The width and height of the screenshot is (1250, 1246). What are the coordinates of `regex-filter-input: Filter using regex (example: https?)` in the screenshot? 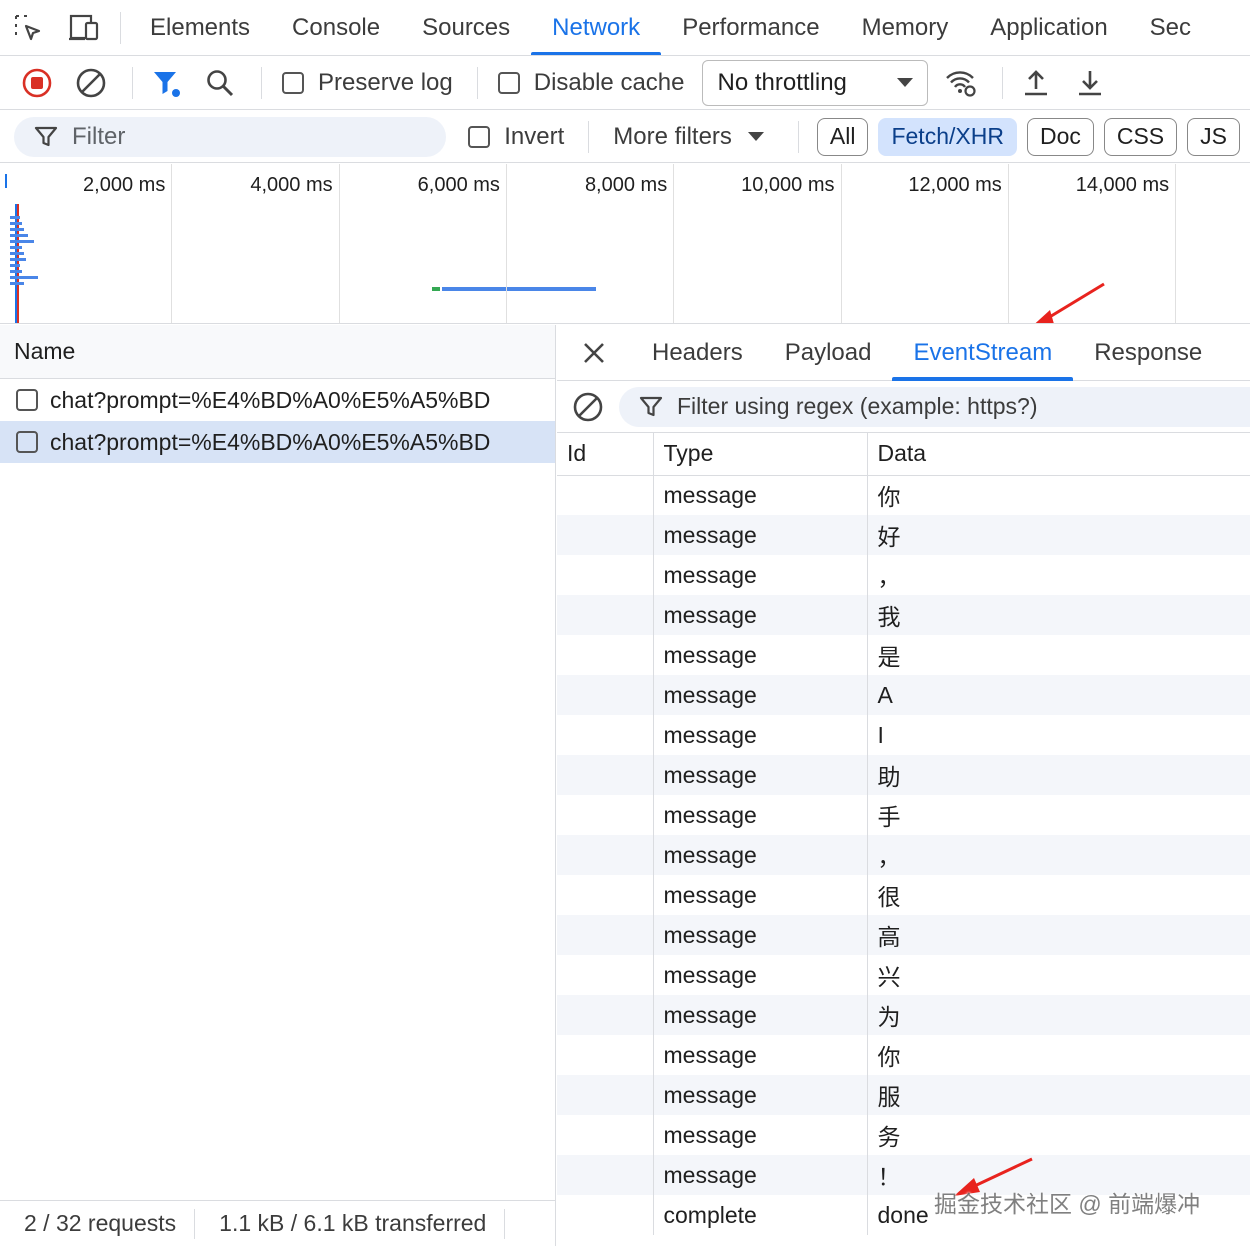 It's located at (934, 406).